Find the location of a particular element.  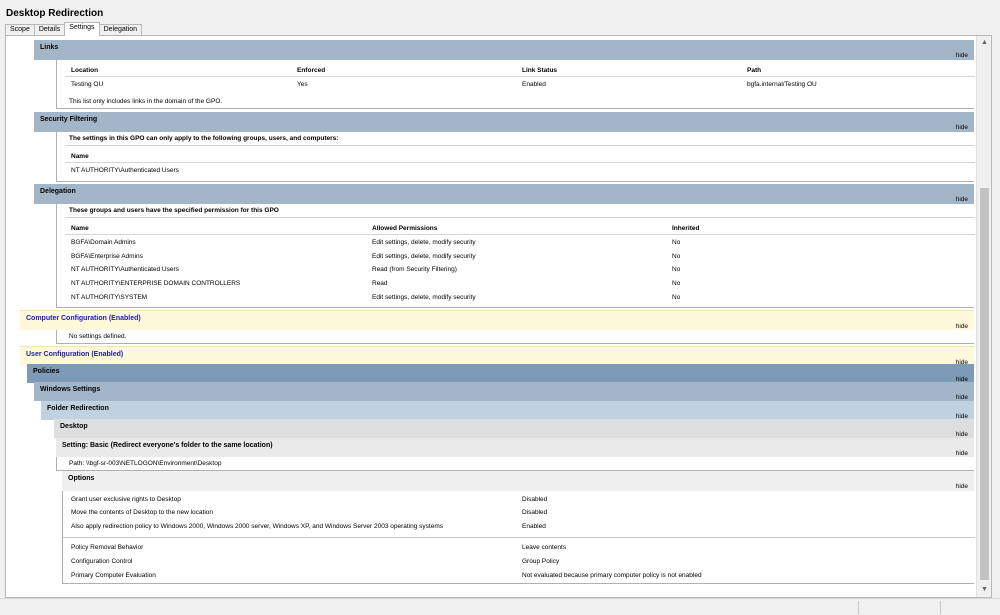

tab-bar: Scope Details Settings Delegation is located at coordinates (74, 29).